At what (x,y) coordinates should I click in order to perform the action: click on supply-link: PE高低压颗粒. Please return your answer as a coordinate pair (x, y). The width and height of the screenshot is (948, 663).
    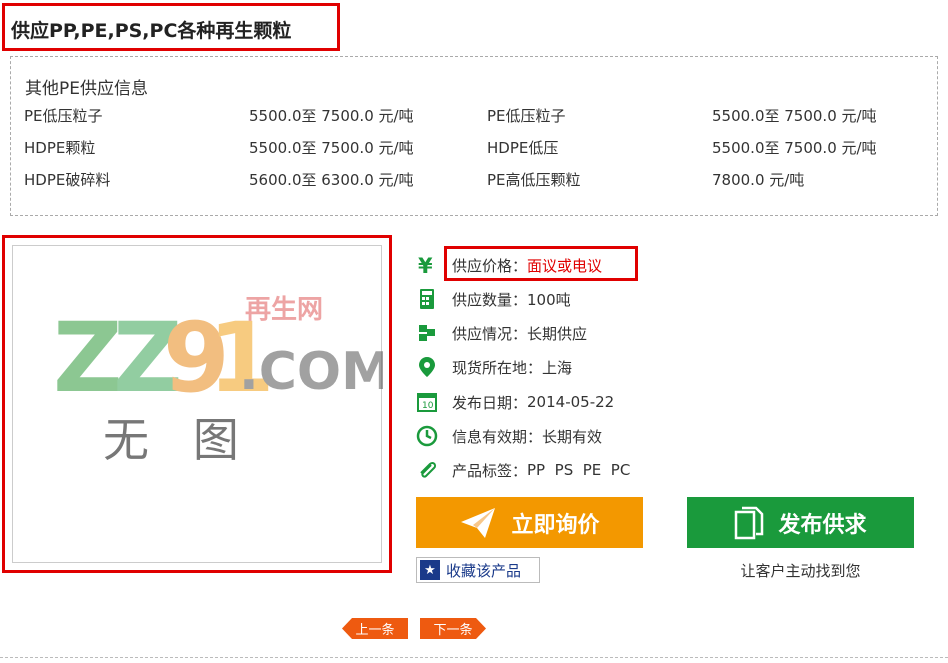
    Looking at the image, I should click on (534, 179).